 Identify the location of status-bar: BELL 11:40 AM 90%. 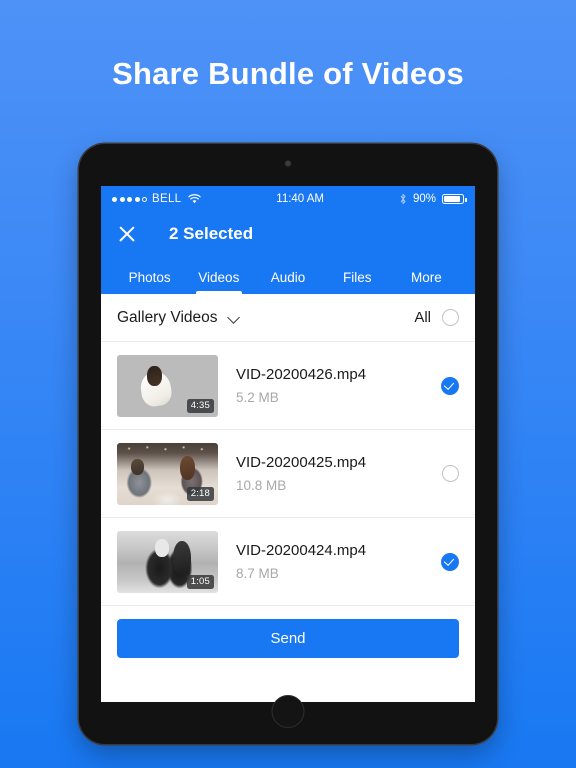
(288, 199).